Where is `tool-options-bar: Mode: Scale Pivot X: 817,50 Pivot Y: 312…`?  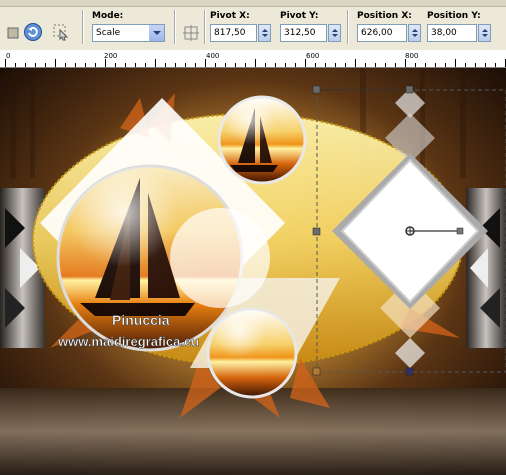
tool-options-bar: Mode: Scale Pivot X: 817,50 Pivot Y: 312… is located at coordinates (253, 25).